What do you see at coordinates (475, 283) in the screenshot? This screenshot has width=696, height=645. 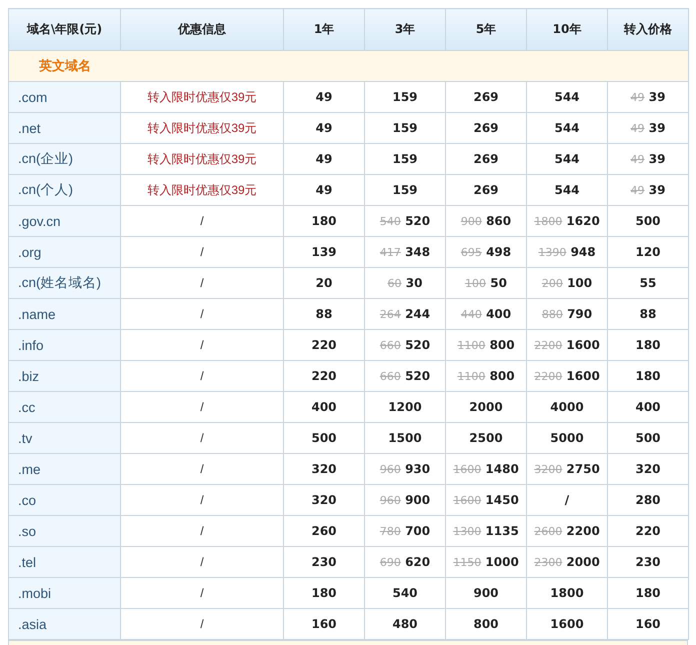 I see `old-price: 100` at bounding box center [475, 283].